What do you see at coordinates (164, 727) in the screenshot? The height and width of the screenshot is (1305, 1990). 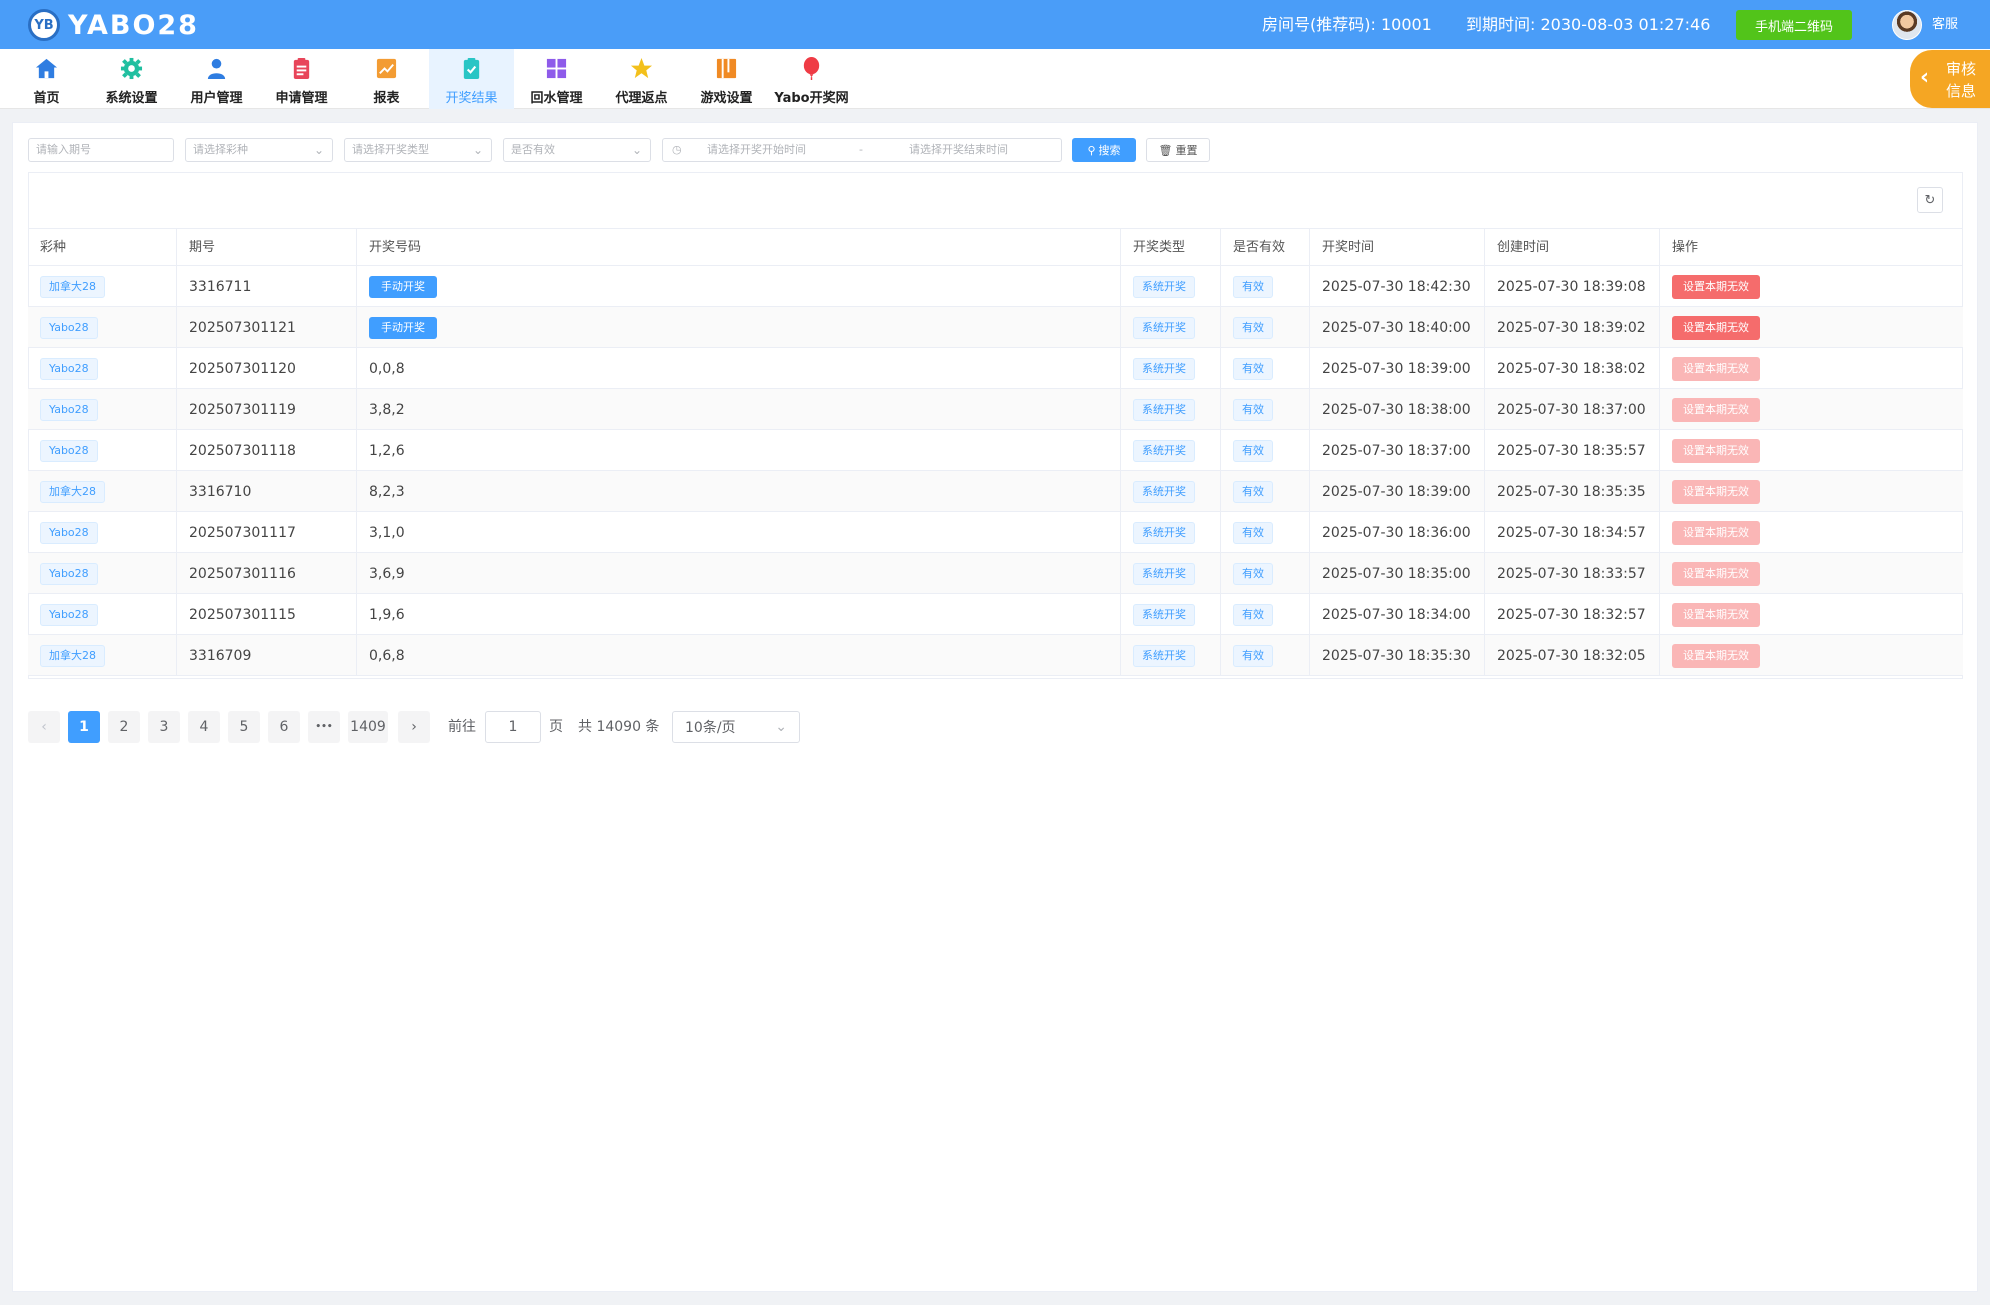 I see `page-3: 3` at bounding box center [164, 727].